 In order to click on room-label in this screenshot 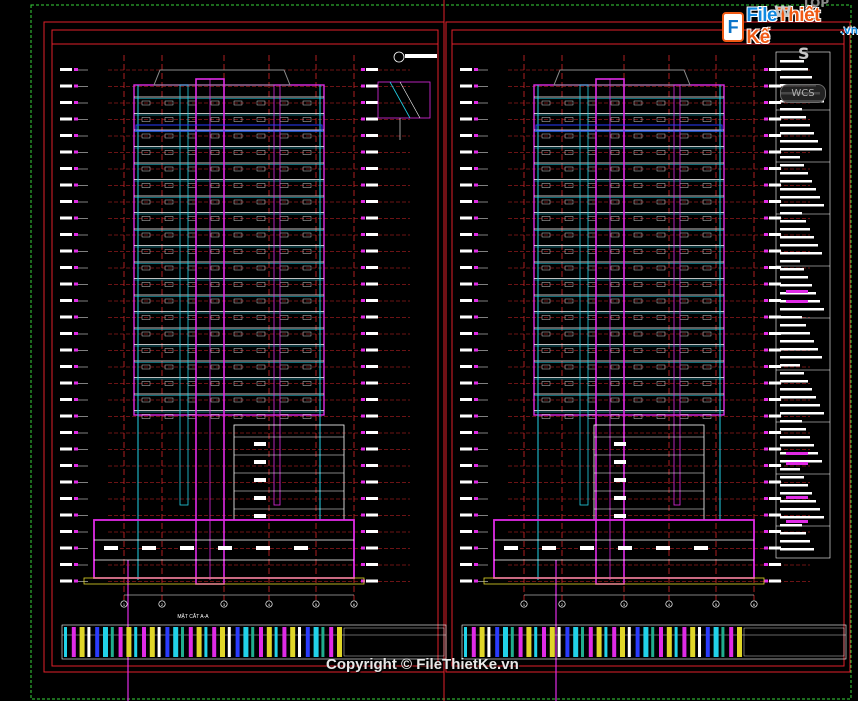, I will do `click(260, 498)`.